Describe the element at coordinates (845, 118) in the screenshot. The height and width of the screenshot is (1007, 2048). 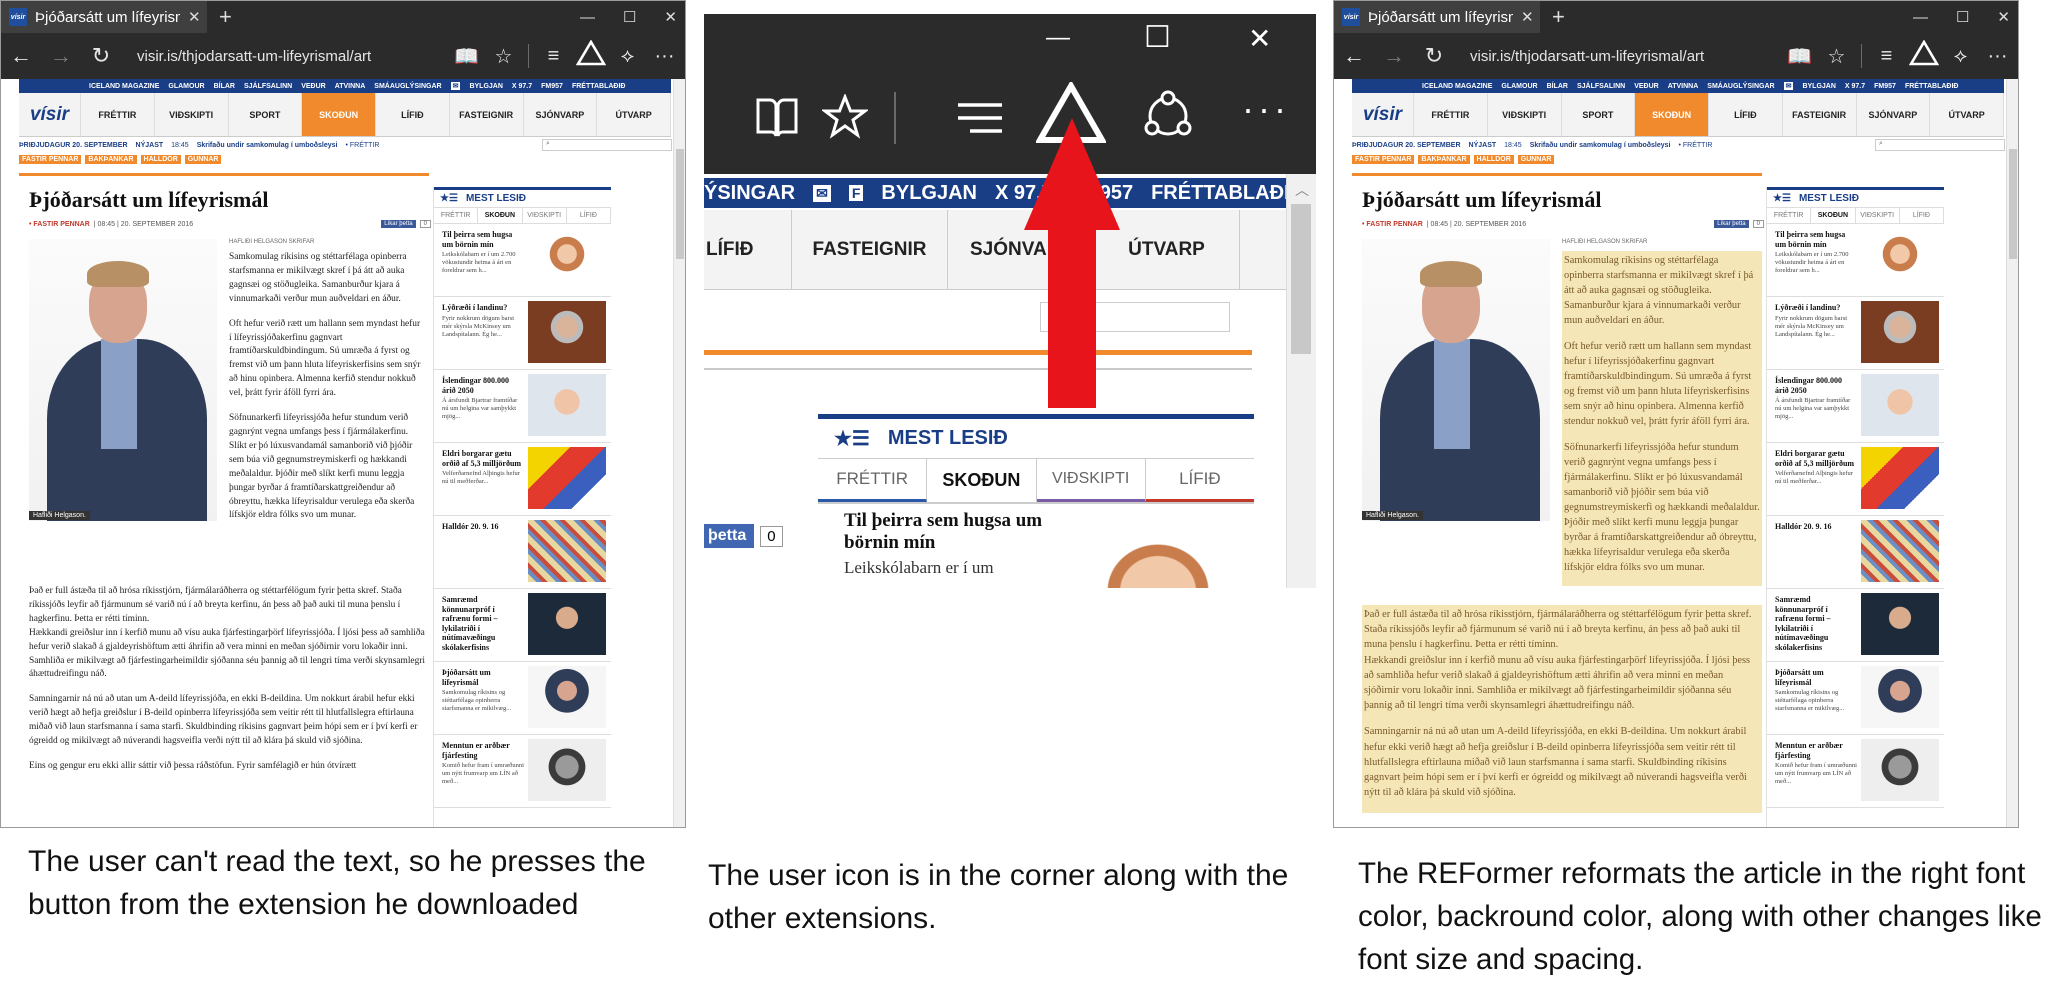
I see `favorite-star-icon` at that location.